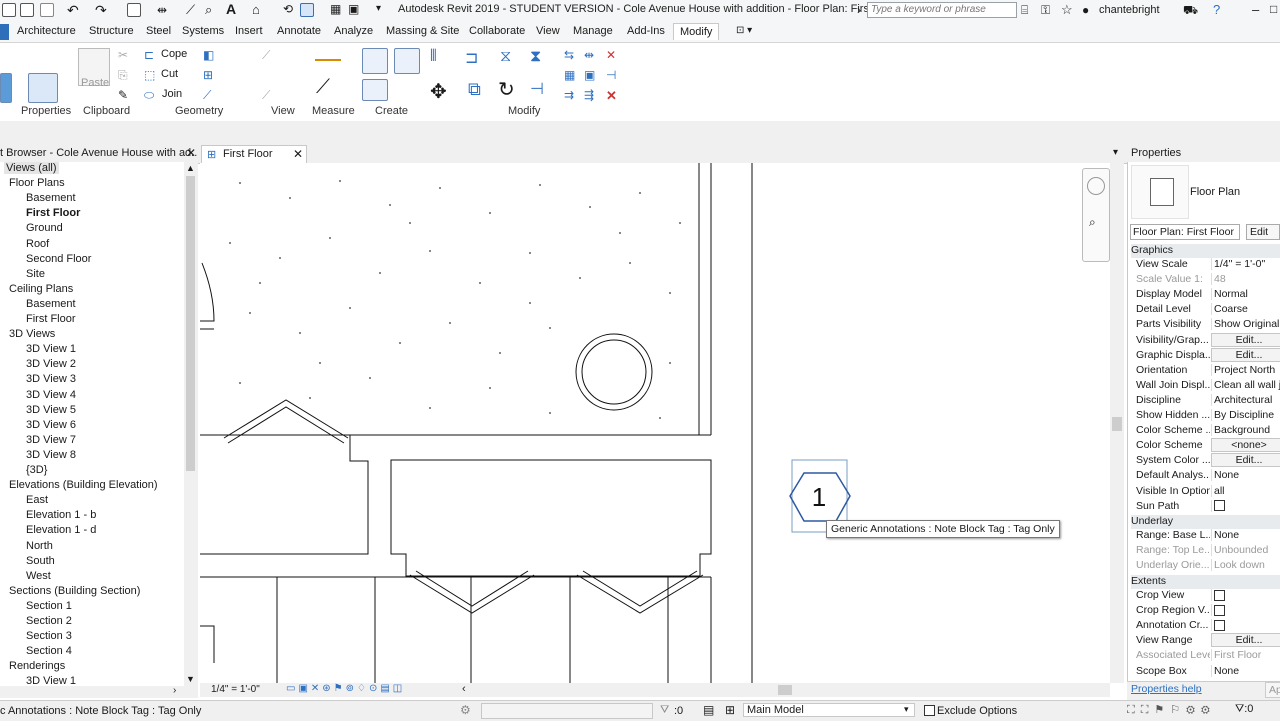  What do you see at coordinates (537, 89) in the screenshot?
I see `trim-icon: ⊣` at bounding box center [537, 89].